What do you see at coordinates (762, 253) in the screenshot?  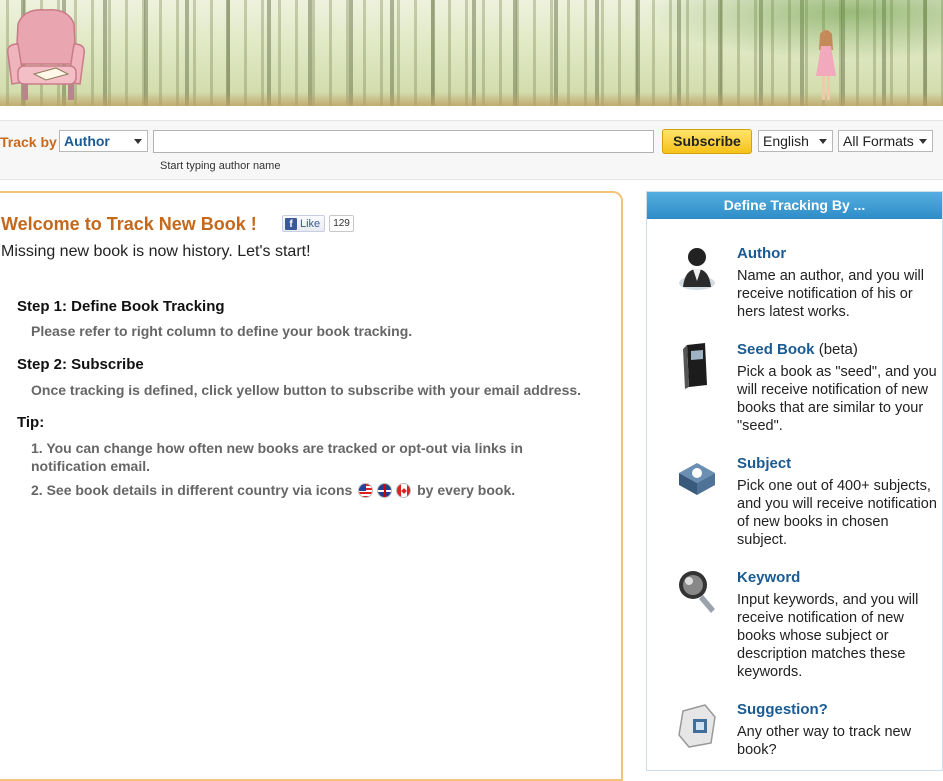 I see `option-title: Author` at bounding box center [762, 253].